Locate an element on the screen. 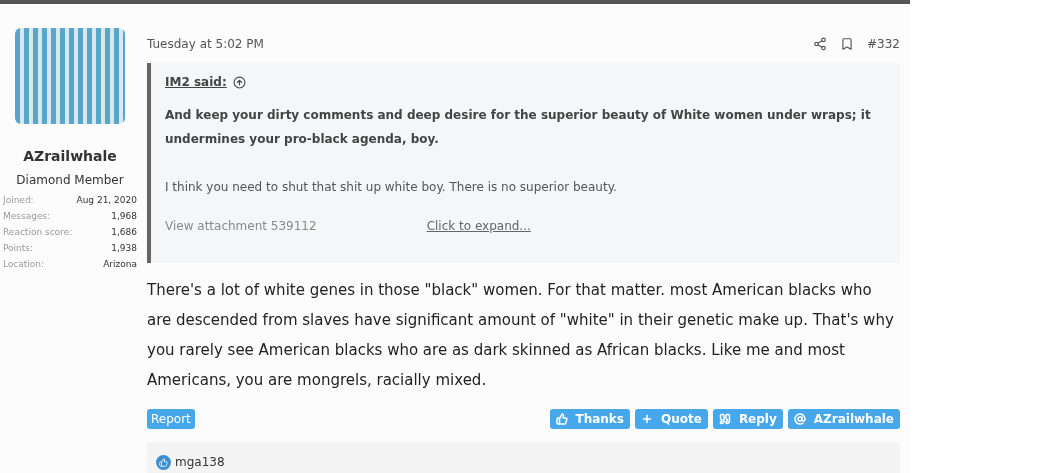  quote-text: I think you need to shut that shit up white boy. There is no superior beauty. is located at coordinates (391, 187).